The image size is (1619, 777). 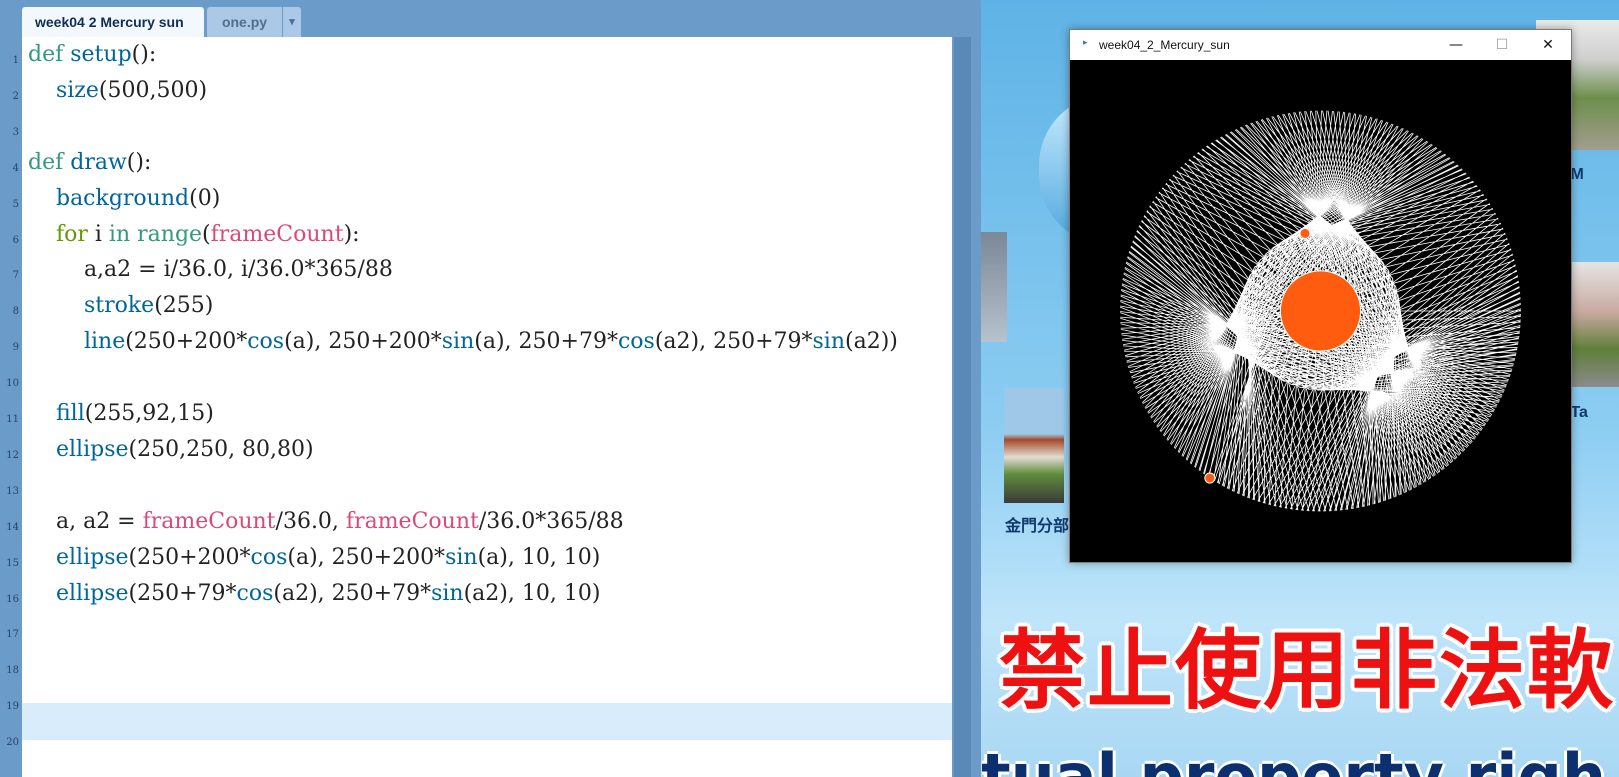 What do you see at coordinates (153, 90) in the screenshot?
I see `code-token: (500,500)` at bounding box center [153, 90].